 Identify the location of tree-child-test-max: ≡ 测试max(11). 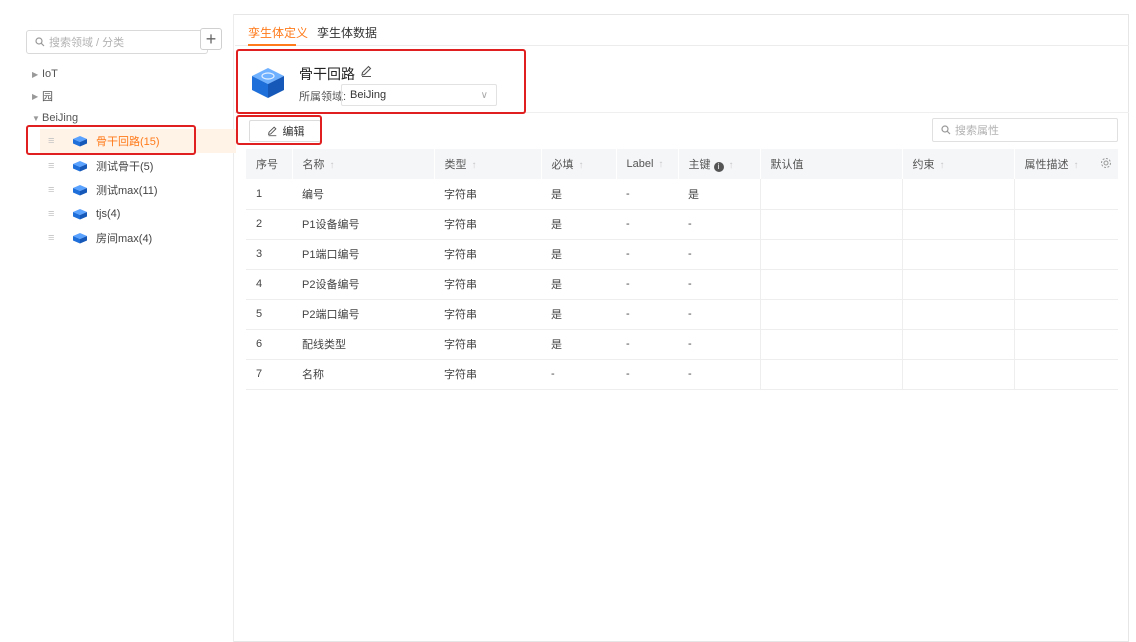
(138, 190).